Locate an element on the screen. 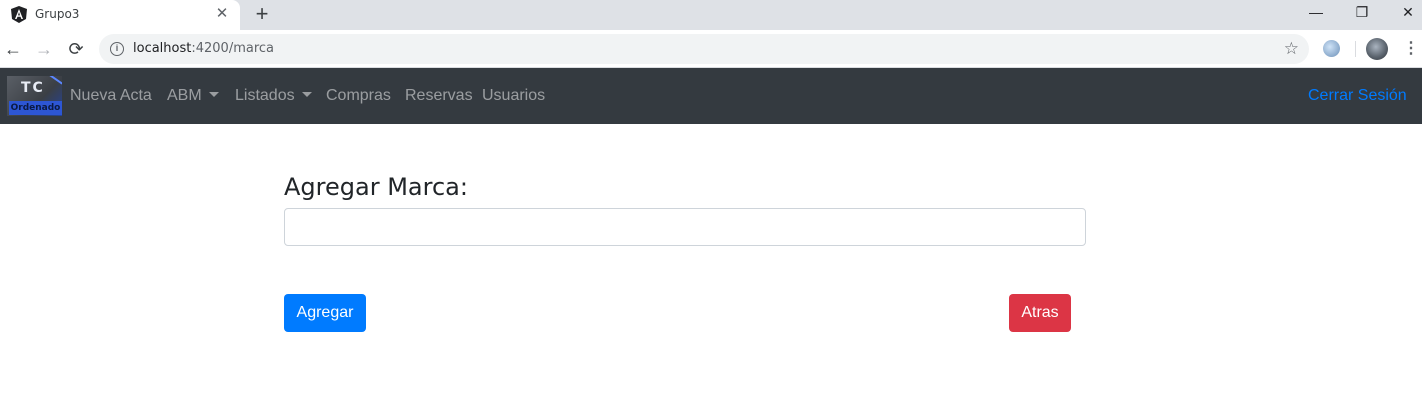 This screenshot has height=418, width=1422. brand-logo-top-text: TC is located at coordinates (33, 88).